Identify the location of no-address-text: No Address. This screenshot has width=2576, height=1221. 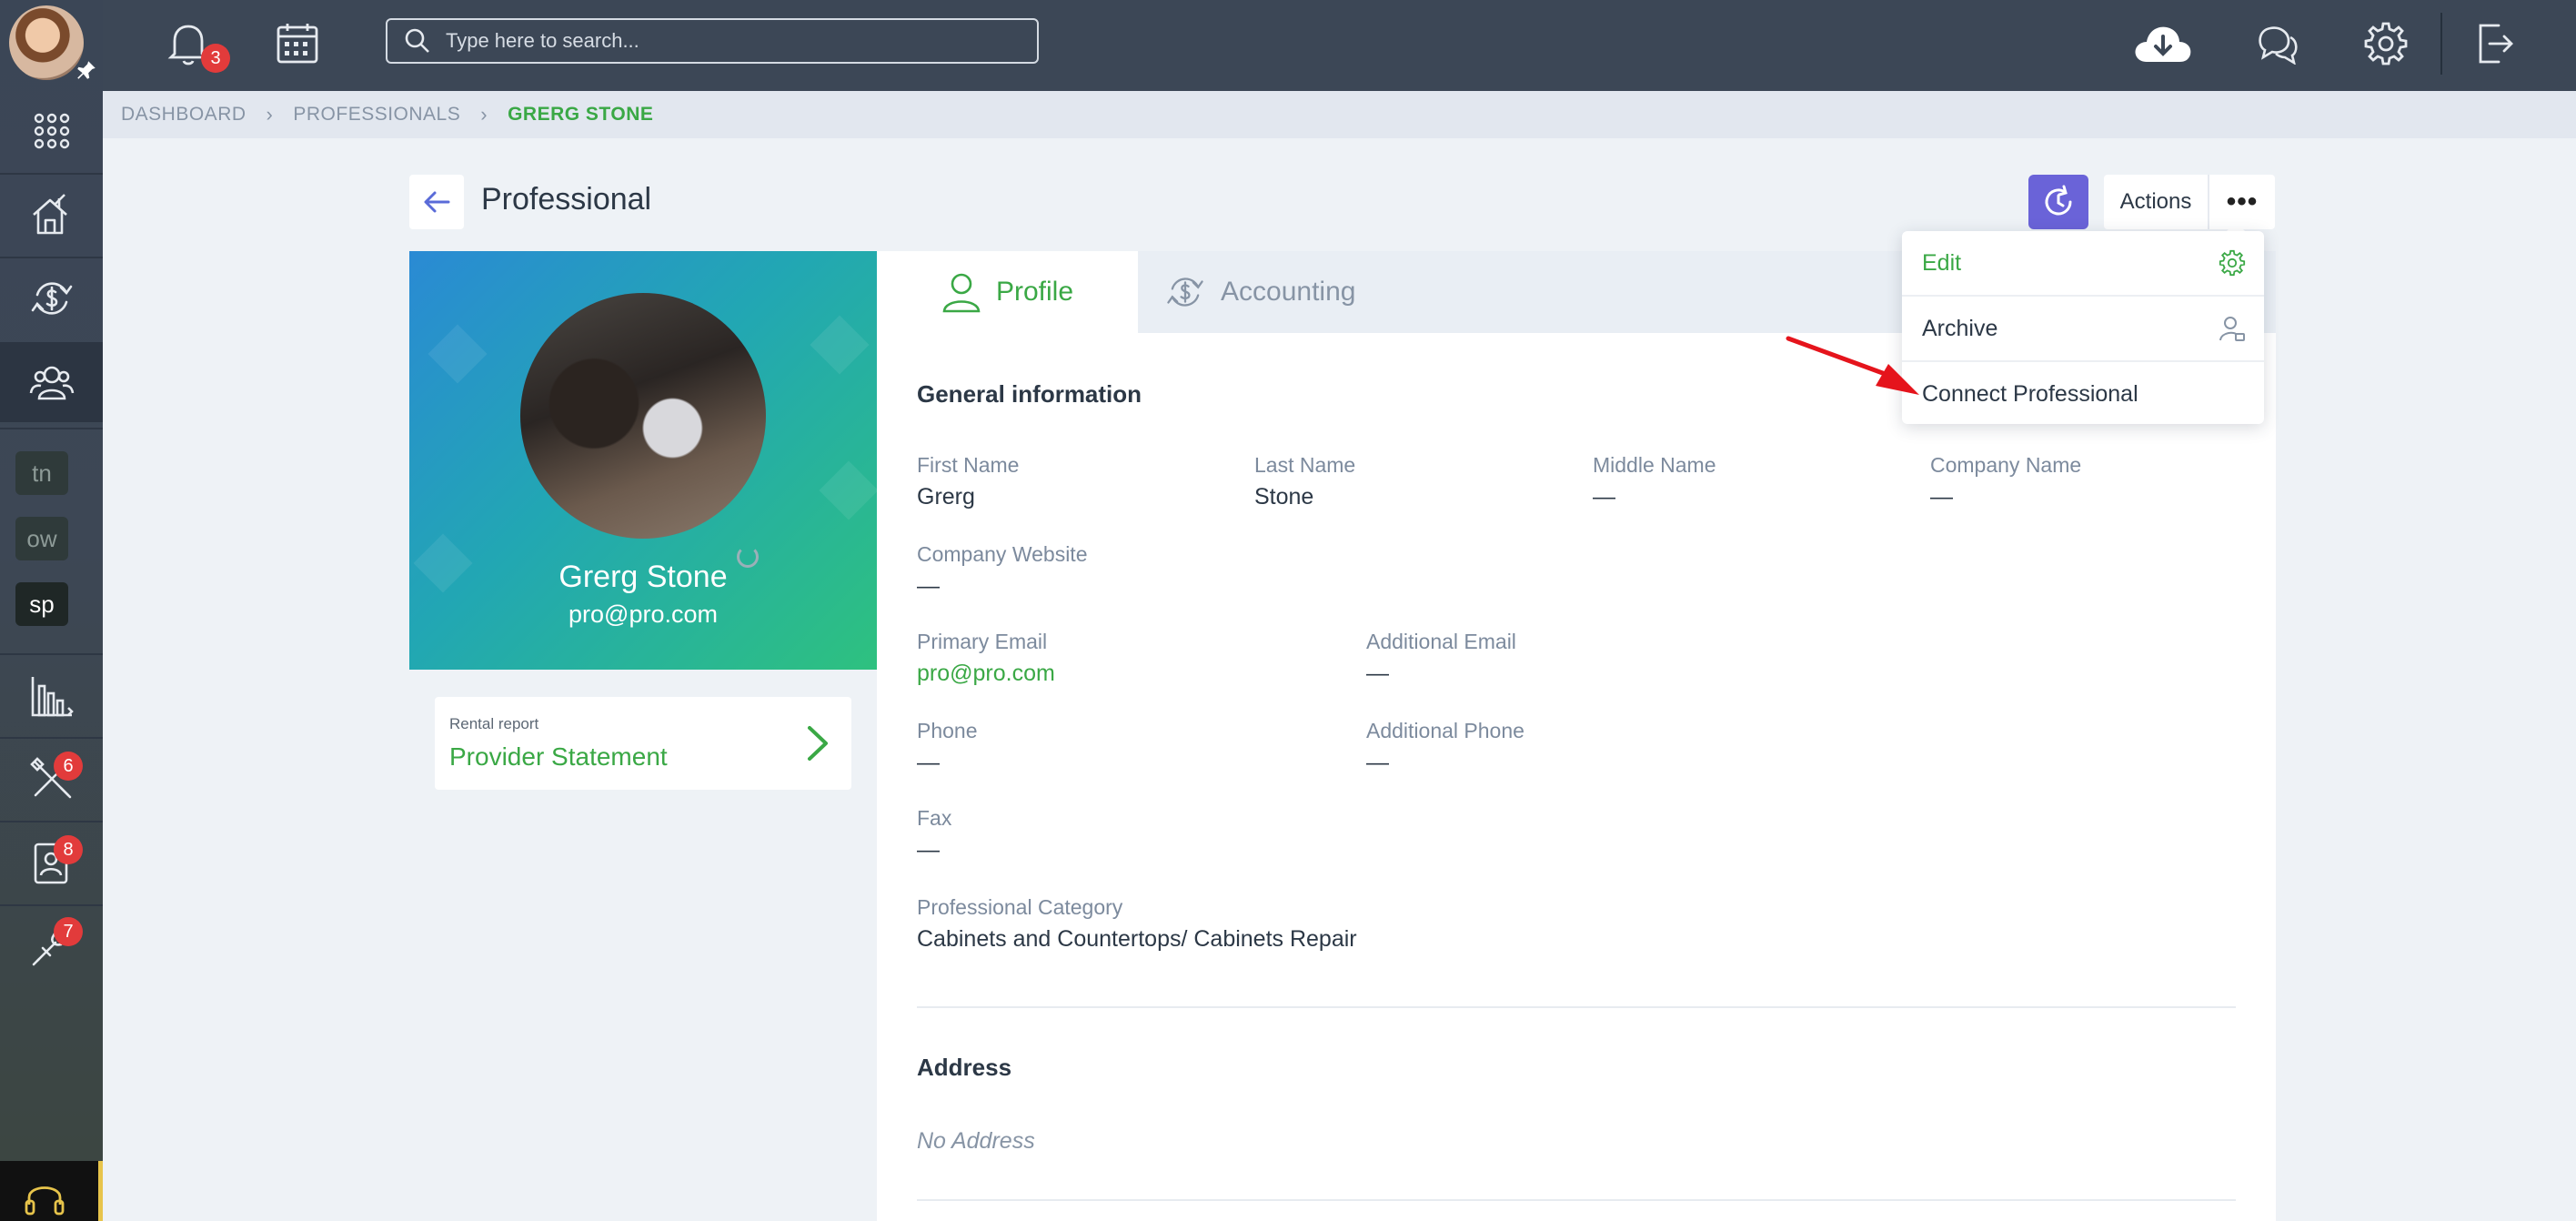
(976, 1141).